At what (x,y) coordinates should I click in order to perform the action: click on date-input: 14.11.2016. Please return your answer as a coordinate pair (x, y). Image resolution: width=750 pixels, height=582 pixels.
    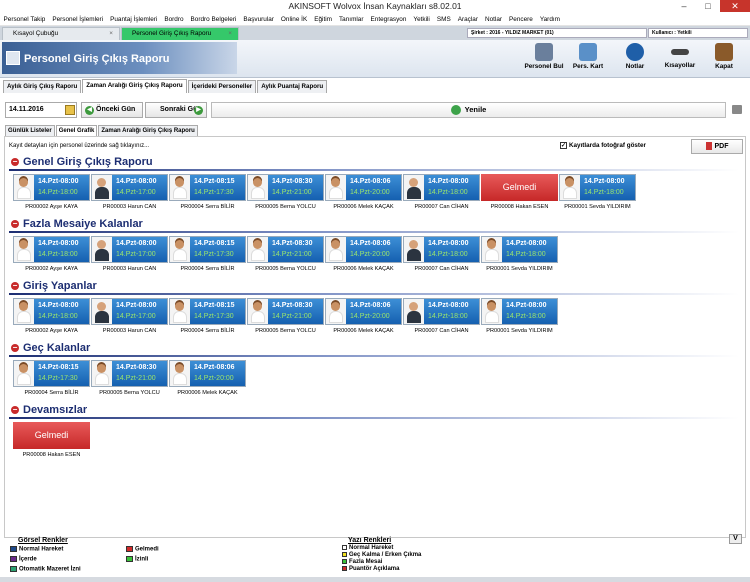
    Looking at the image, I should click on (41, 110).